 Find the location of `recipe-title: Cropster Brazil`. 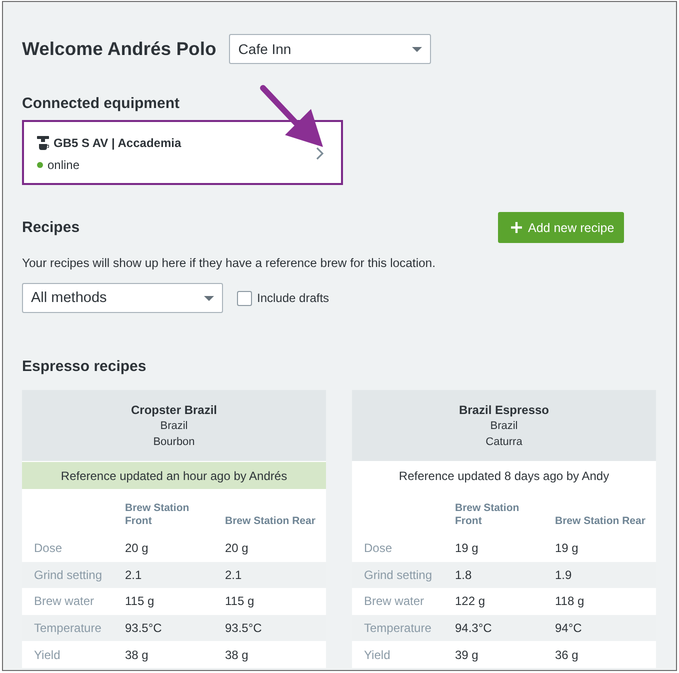

recipe-title: Cropster Brazil is located at coordinates (174, 410).